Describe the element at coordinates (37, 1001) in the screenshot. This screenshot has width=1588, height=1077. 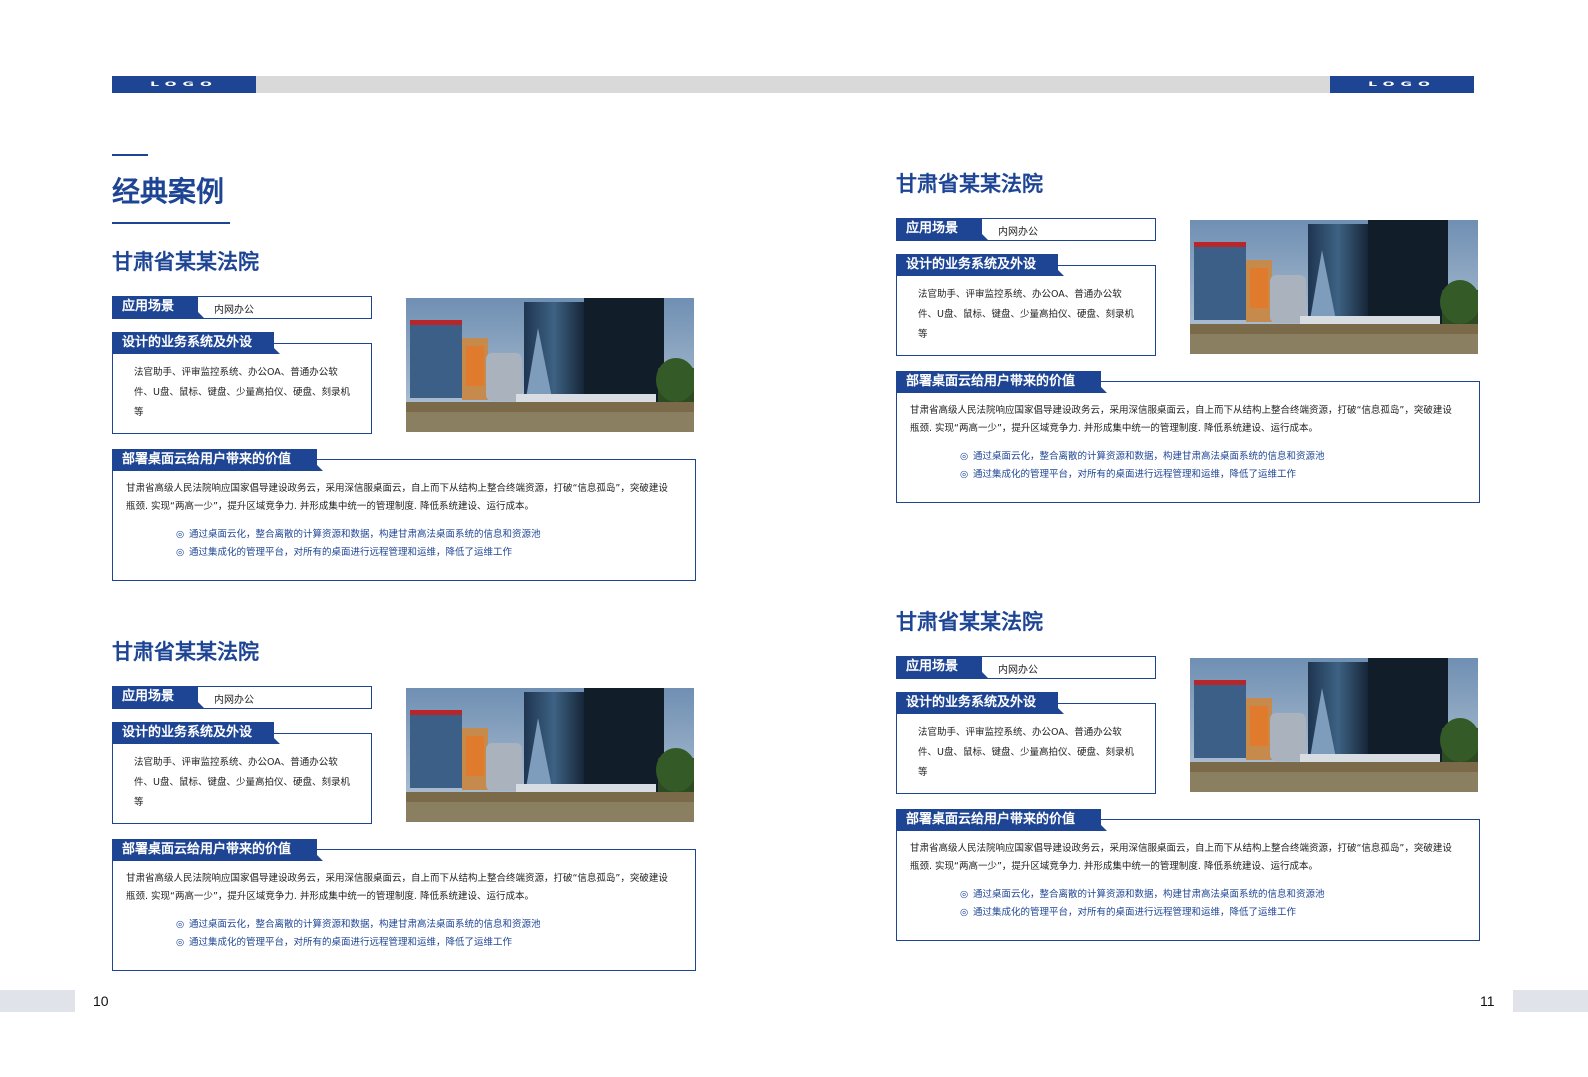
I see `footer-bar-left` at that location.